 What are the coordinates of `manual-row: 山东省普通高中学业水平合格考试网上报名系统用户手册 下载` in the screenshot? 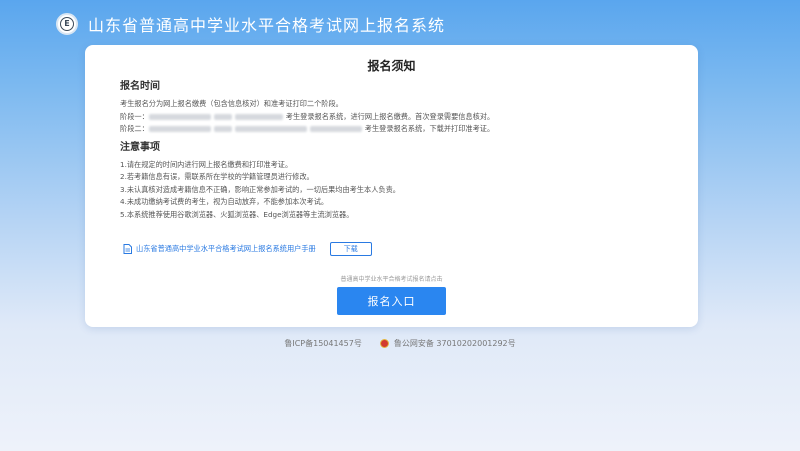 It's located at (247, 249).